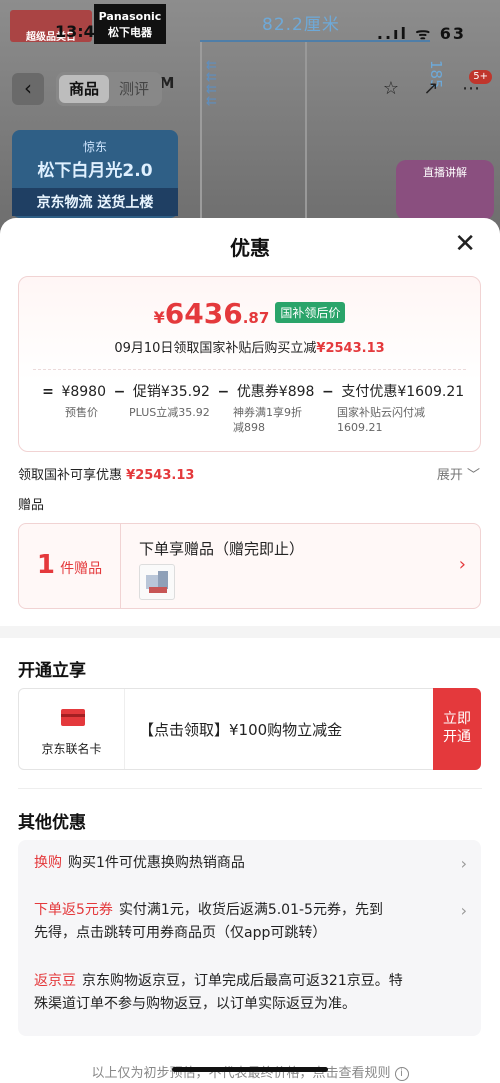 The height and width of the screenshot is (1083, 500). I want to click on open-card-button: 立即 开通, so click(457, 729).